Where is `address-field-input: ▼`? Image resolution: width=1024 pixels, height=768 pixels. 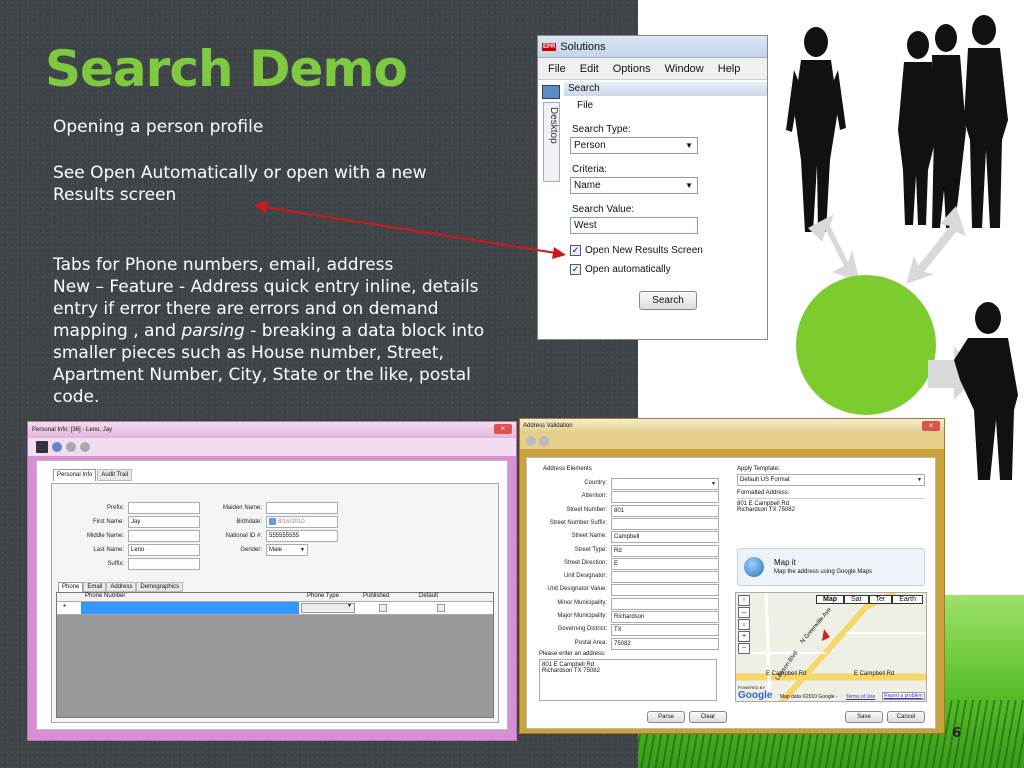 address-field-input: ▼ is located at coordinates (665, 484).